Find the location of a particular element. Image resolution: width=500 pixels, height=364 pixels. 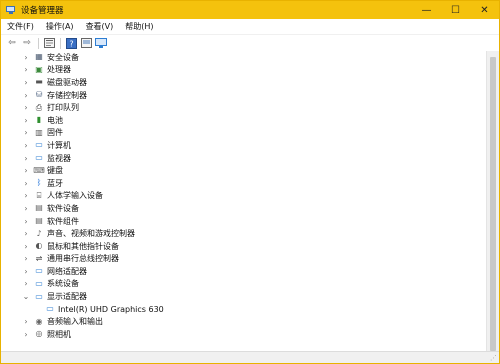

sound-icon: ♪ is located at coordinates (39, 233).